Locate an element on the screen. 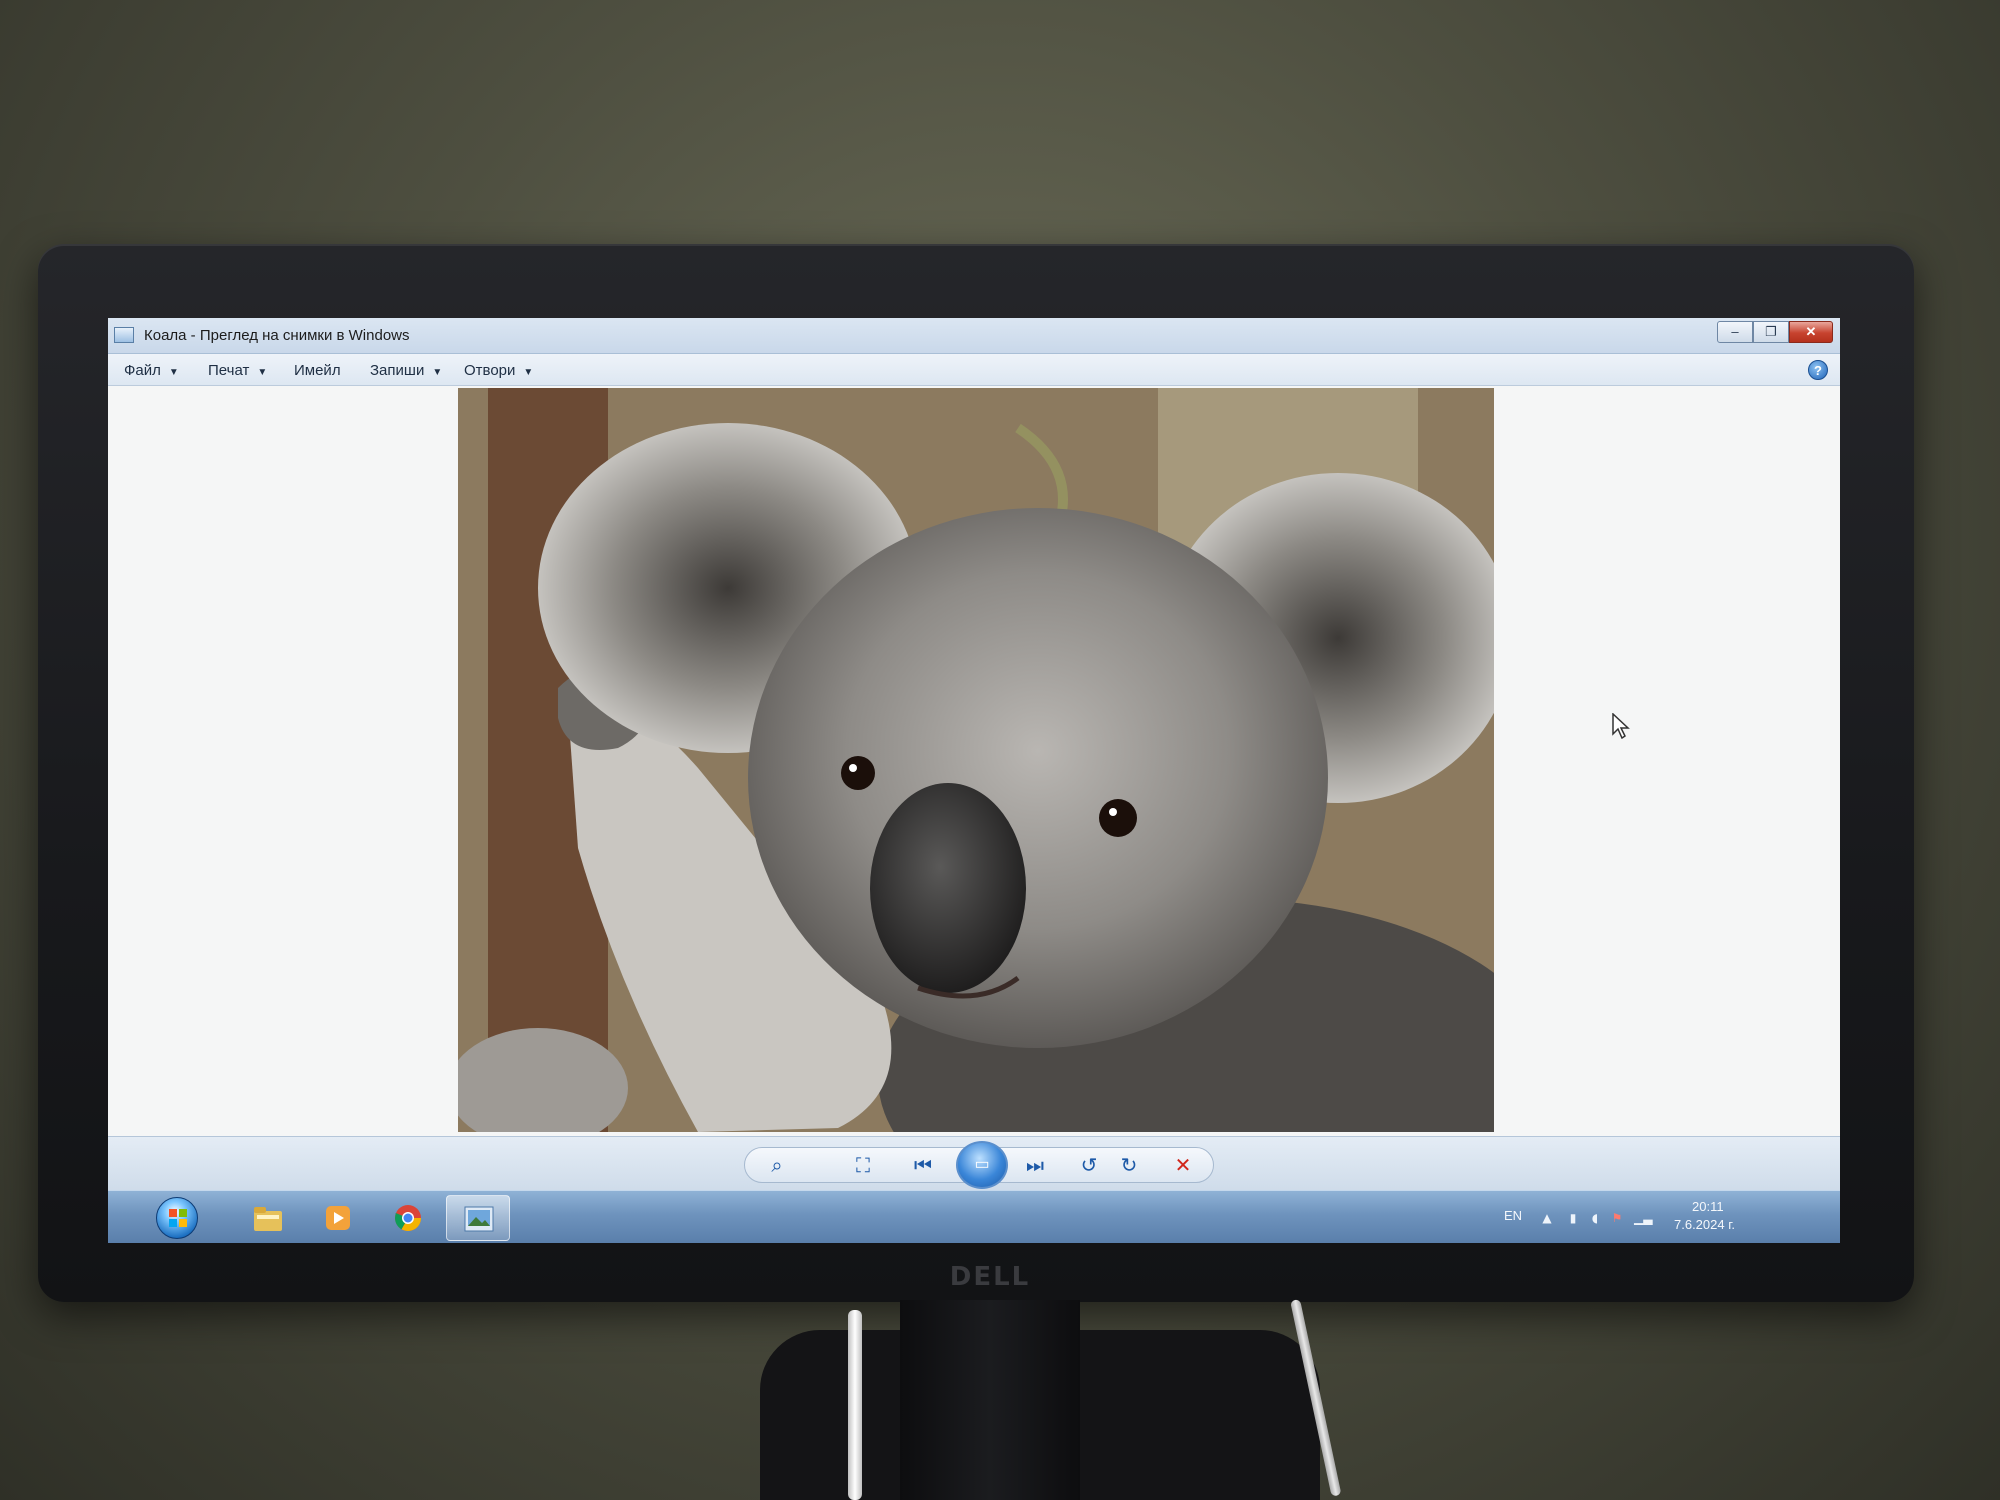  action-center-icon: ⚑ is located at coordinates (1617, 1218).